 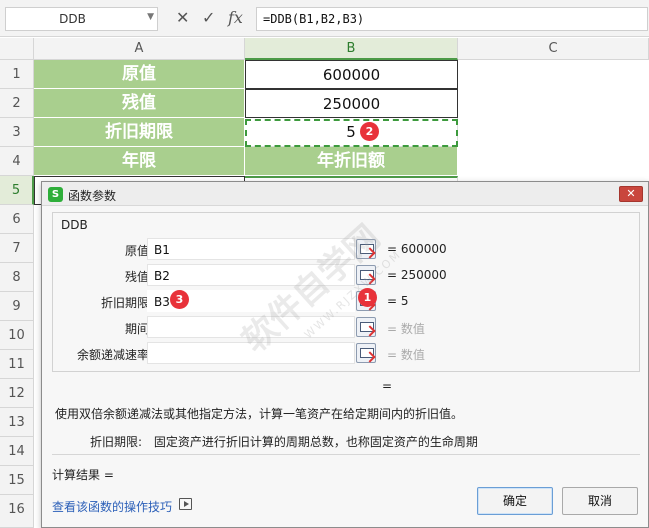 What do you see at coordinates (17, 451) in the screenshot?
I see `row-header-14: 14` at bounding box center [17, 451].